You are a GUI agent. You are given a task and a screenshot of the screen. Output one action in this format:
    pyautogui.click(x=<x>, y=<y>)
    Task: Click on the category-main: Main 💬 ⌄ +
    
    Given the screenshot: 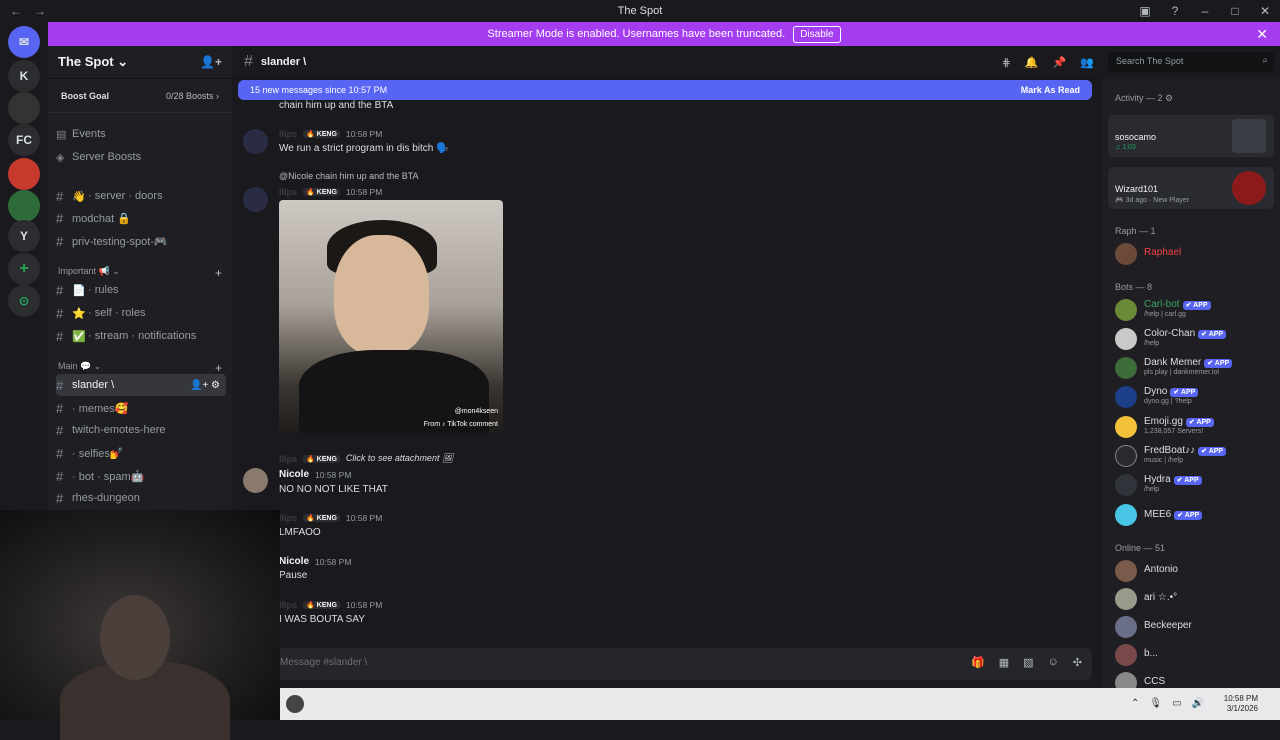 What is the action you would take?
    pyautogui.click(x=140, y=368)
    